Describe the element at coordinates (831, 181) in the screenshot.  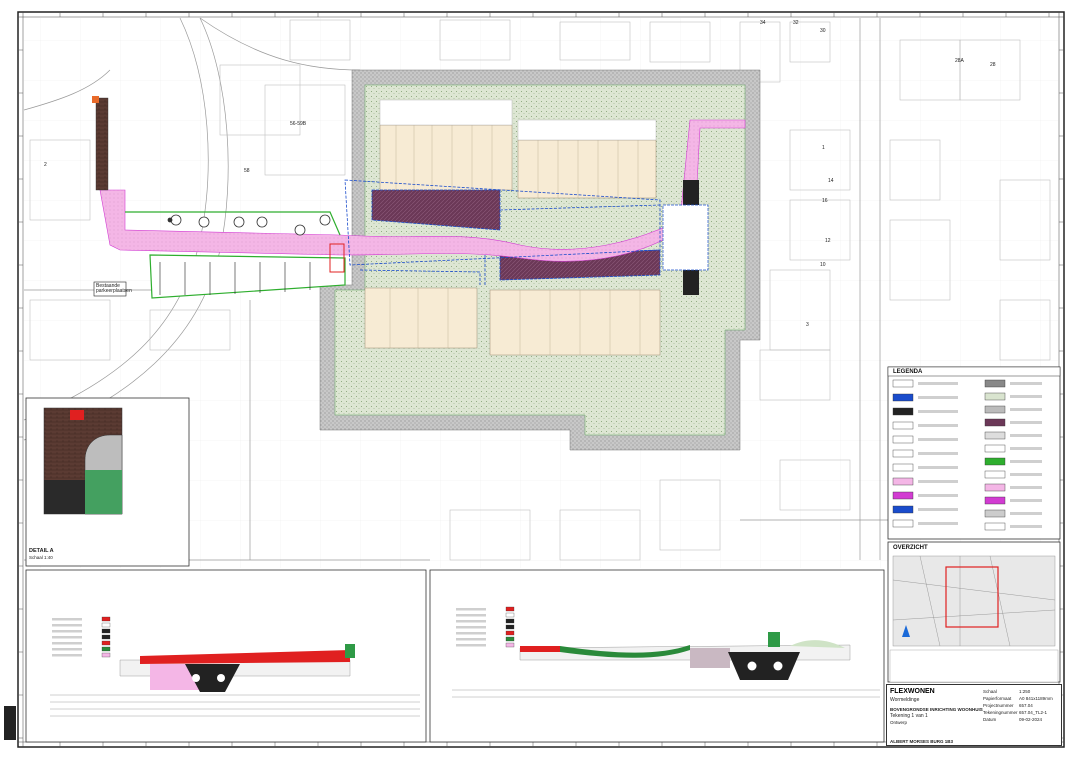
I see `parcel-label-14: 14` at that location.